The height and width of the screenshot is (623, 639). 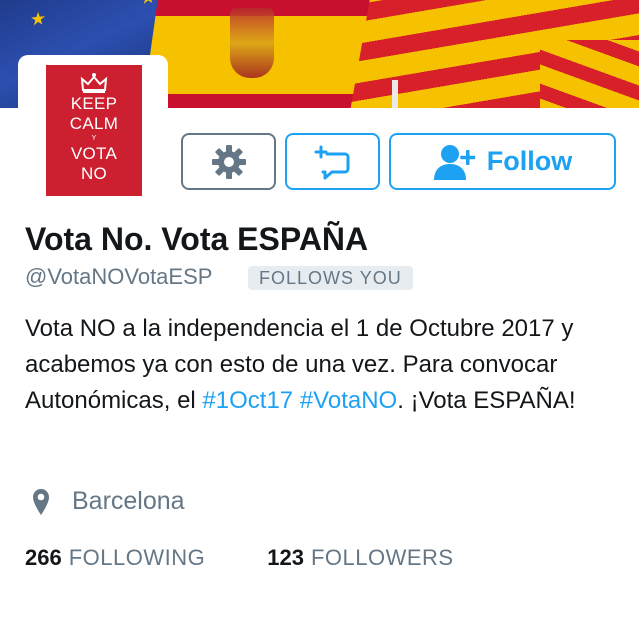 What do you see at coordinates (94, 103) in the screenshot?
I see `avatar-text-line: KEEP` at bounding box center [94, 103].